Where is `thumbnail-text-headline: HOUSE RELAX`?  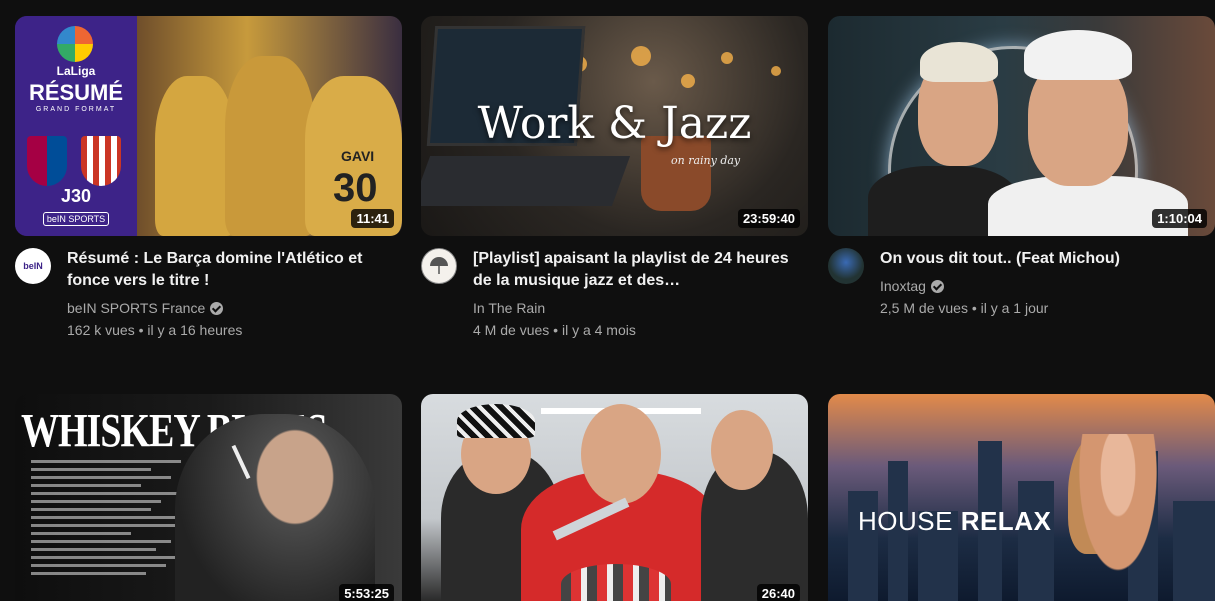
thumbnail-text-headline: HOUSE RELAX is located at coordinates (954, 521).